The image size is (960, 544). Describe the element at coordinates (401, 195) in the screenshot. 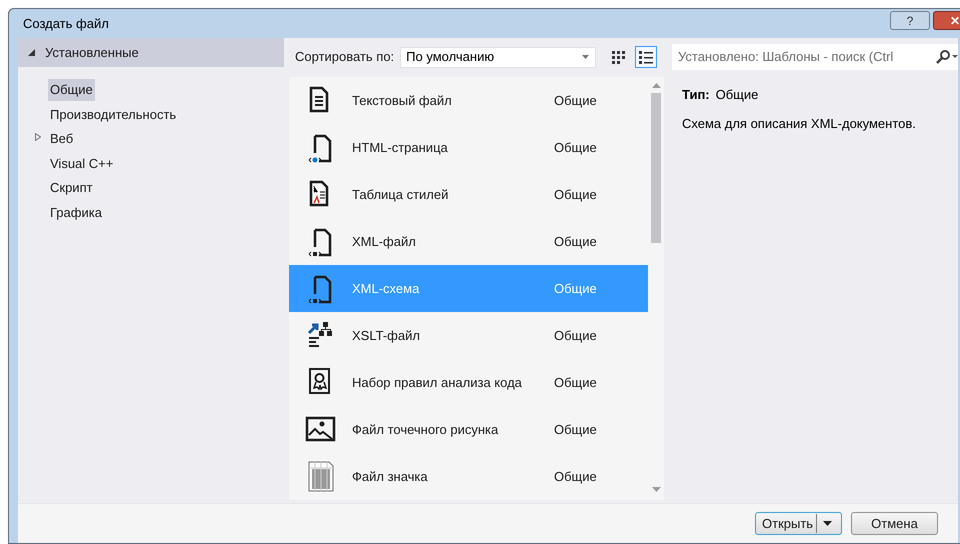

I see `template-name: Таблица стилей` at that location.